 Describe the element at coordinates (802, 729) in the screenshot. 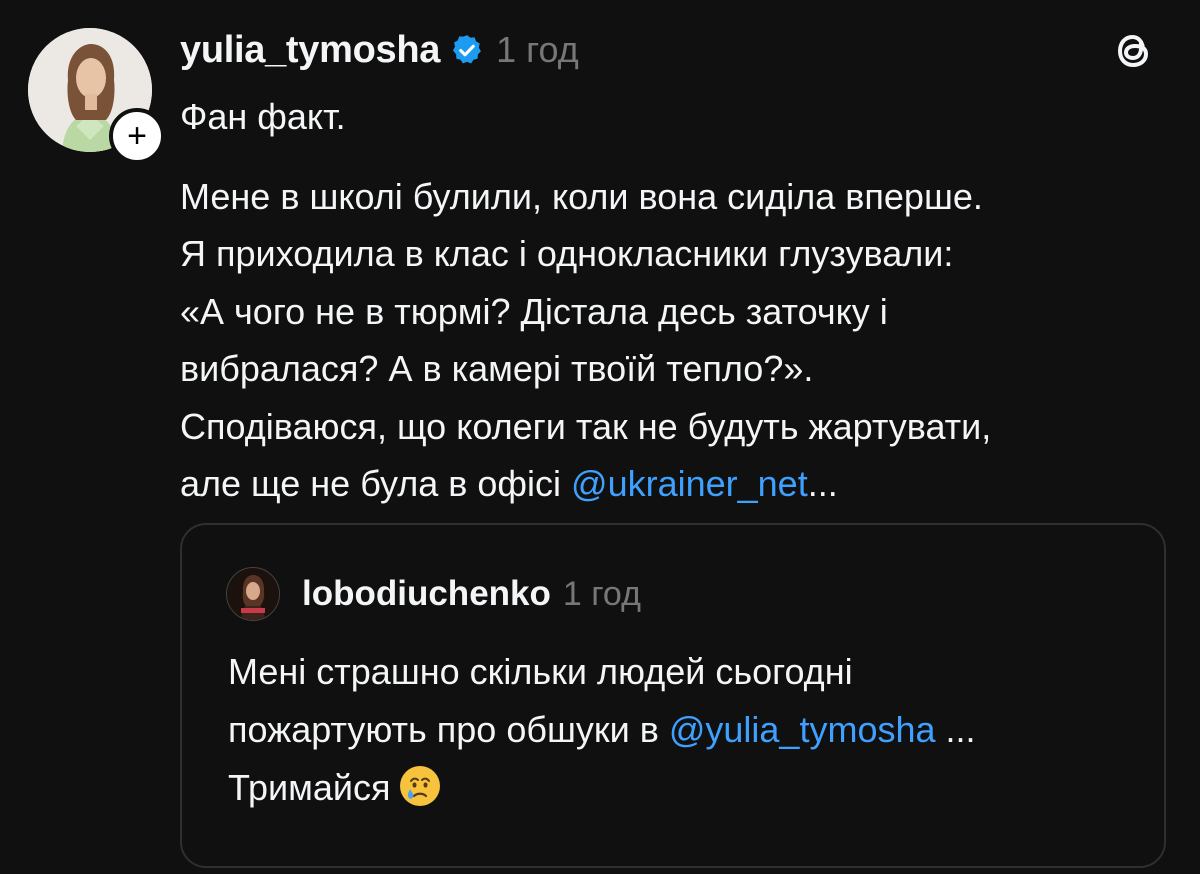

I see `mention-link: @yulia_tymosha` at that location.